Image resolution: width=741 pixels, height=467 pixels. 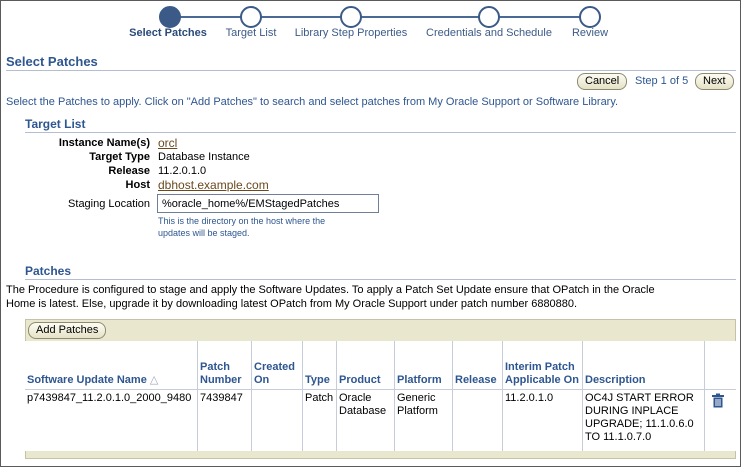 What do you see at coordinates (137, 185) in the screenshot?
I see `host-label: Host` at bounding box center [137, 185].